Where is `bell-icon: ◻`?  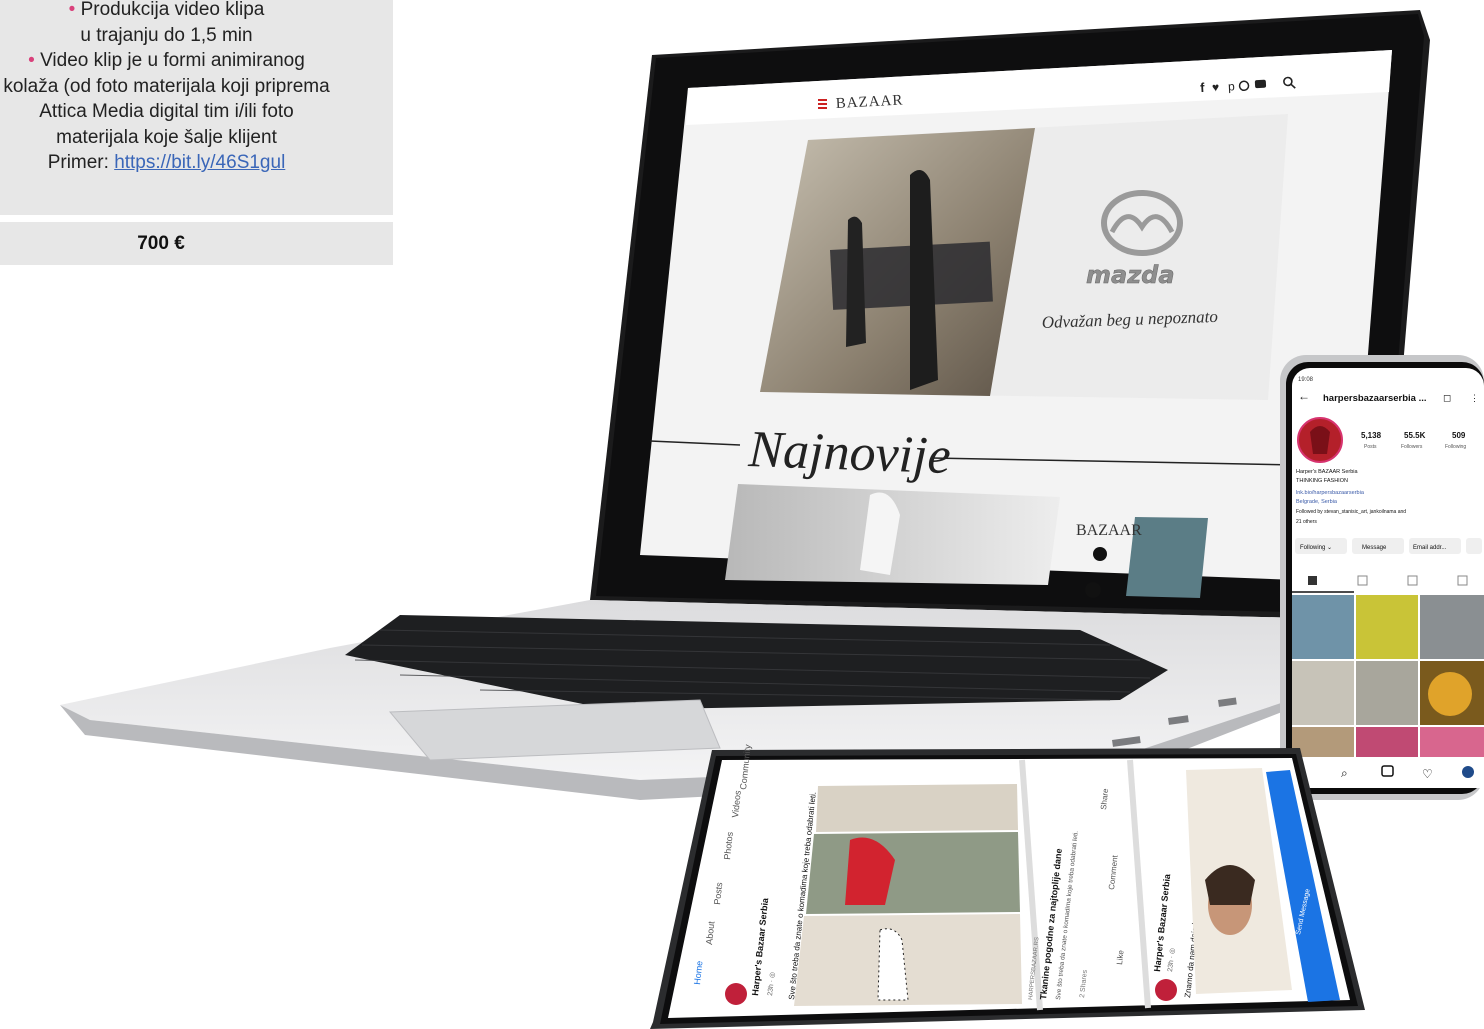 bell-icon: ◻ is located at coordinates (1447, 398).